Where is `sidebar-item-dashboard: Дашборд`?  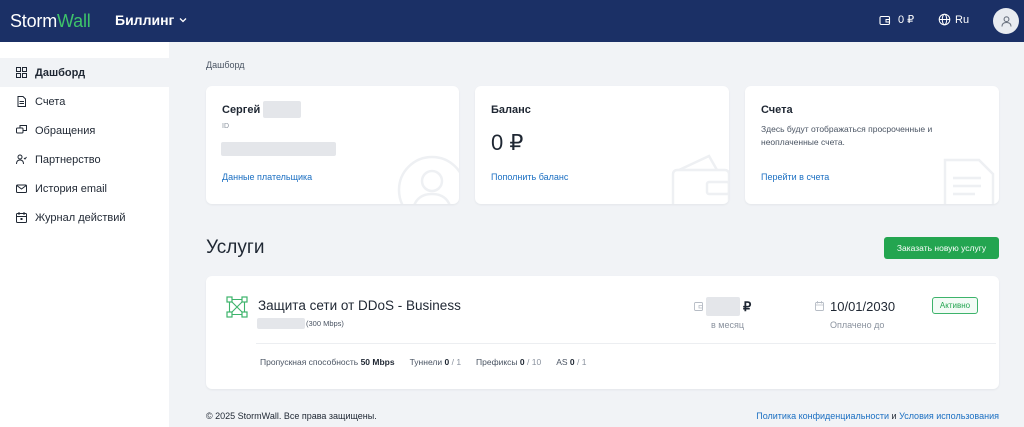 sidebar-item-dashboard: Дашборд is located at coordinates (84, 72).